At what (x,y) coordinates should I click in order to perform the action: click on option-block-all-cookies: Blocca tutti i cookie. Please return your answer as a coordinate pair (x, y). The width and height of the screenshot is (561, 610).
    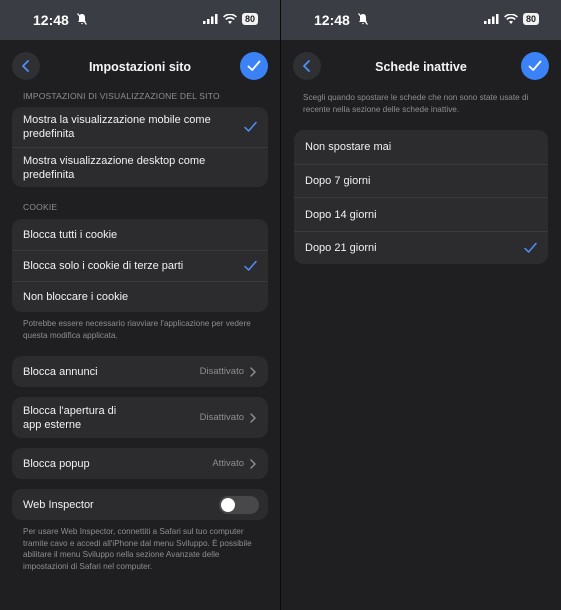
    Looking at the image, I should click on (140, 234).